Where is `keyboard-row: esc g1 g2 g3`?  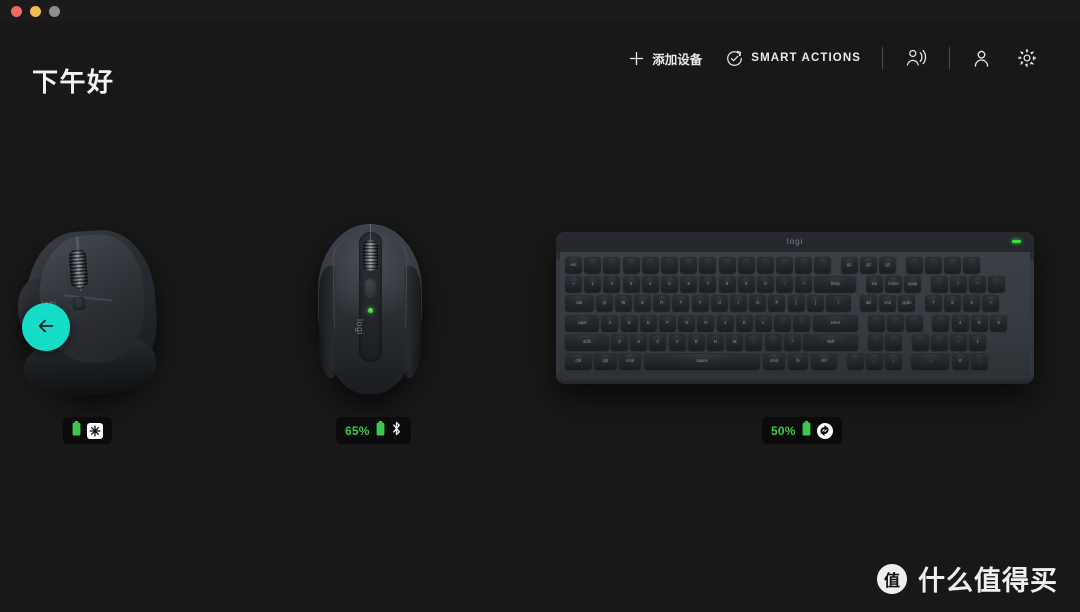
keyboard-row: esc g1 g2 g3 is located at coordinates (795, 264).